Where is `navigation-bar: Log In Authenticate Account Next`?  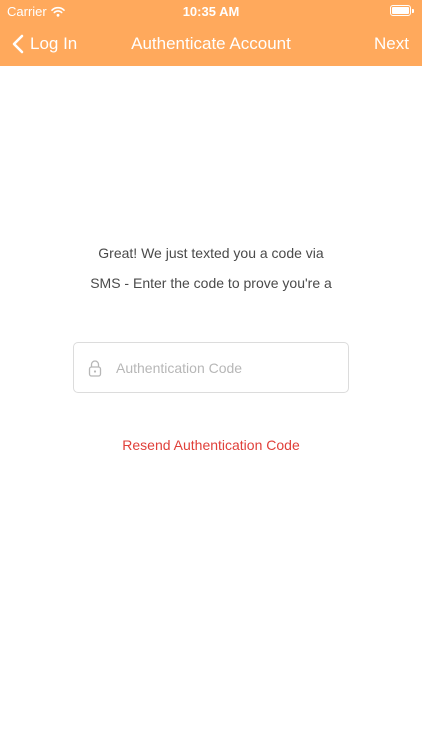 navigation-bar: Log In Authenticate Account Next is located at coordinates (211, 44).